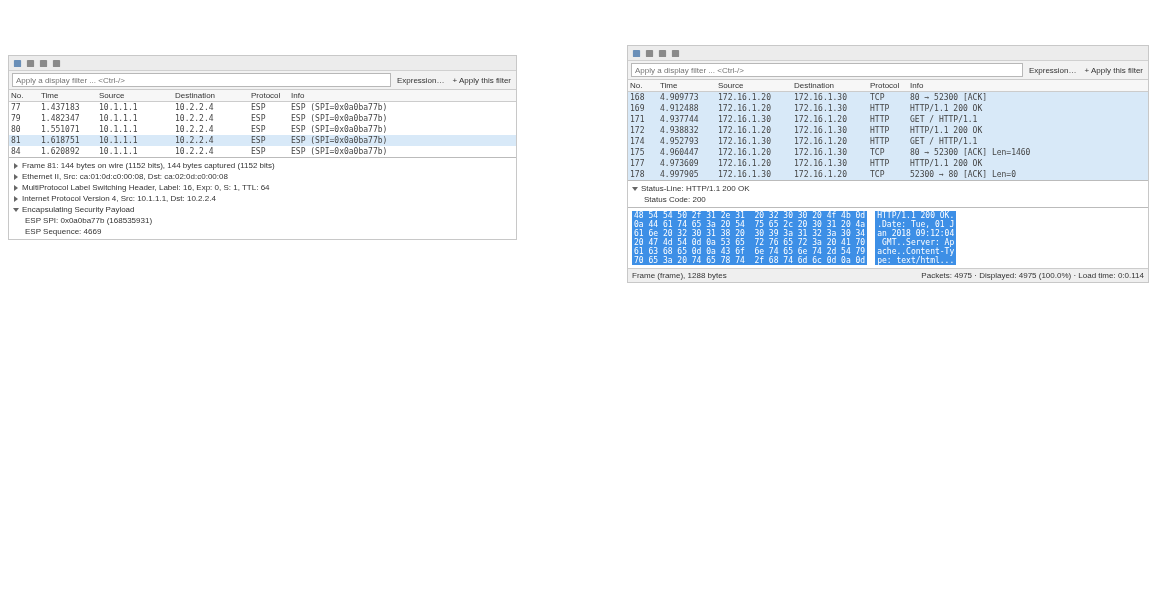 The width and height of the screenshot is (1149, 593). I want to click on detail-line: ESP SPI: 0x0a0ba77b (168535931), so click(89, 220).